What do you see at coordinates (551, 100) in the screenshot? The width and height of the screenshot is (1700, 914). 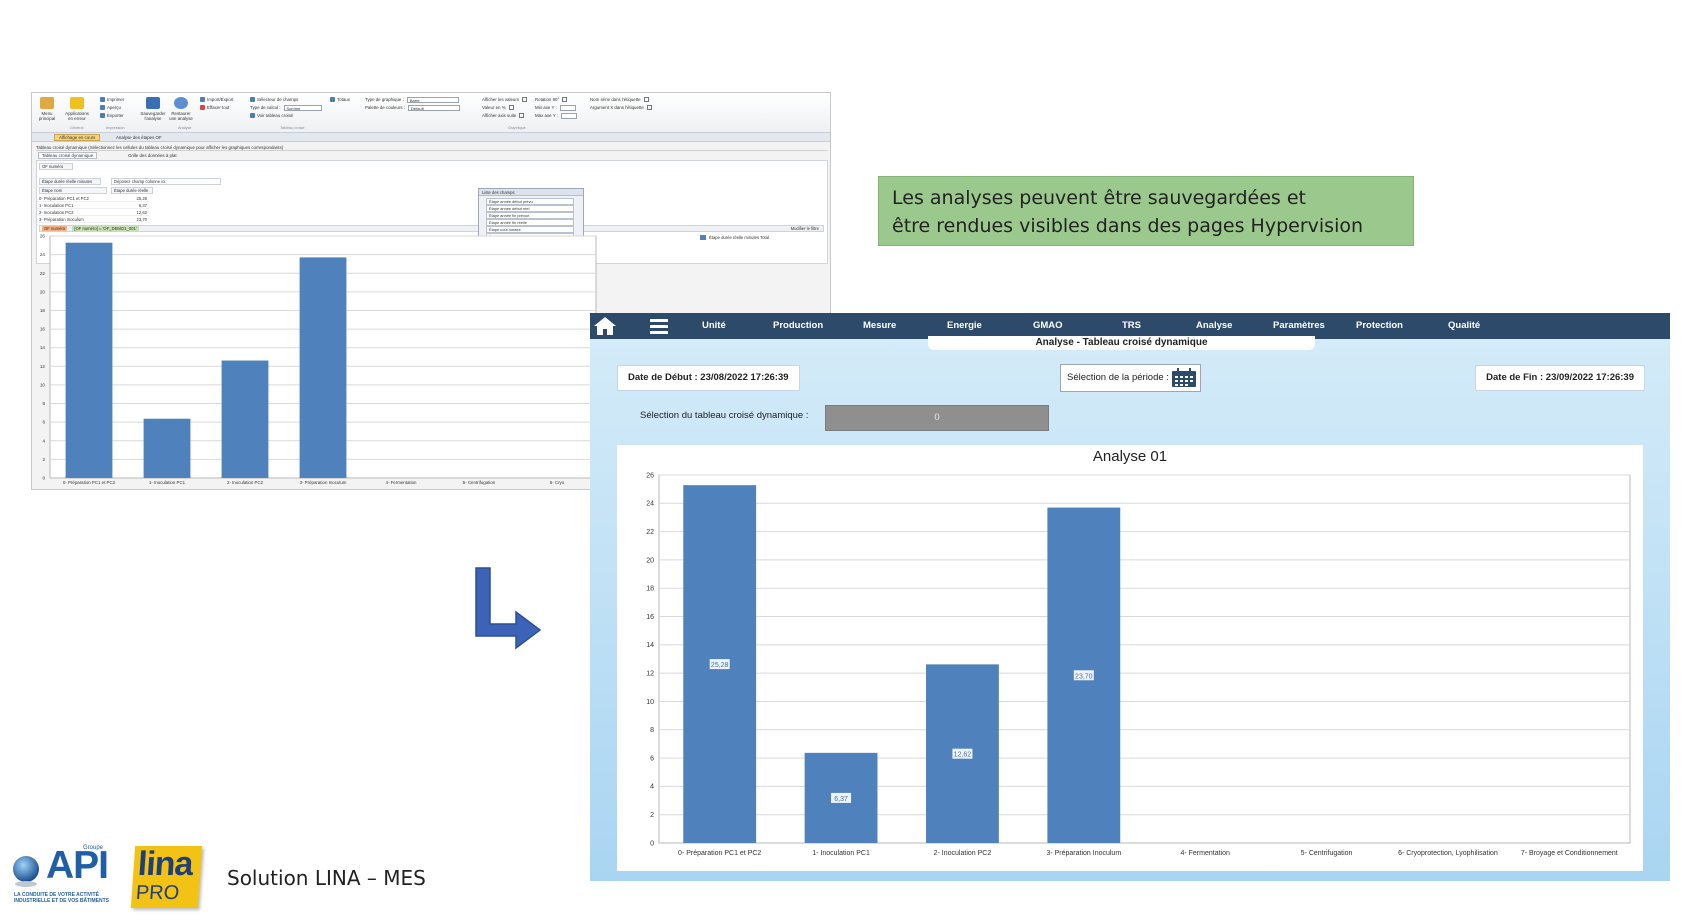 I see `rotation-checkbox: Rotation 90°` at bounding box center [551, 100].